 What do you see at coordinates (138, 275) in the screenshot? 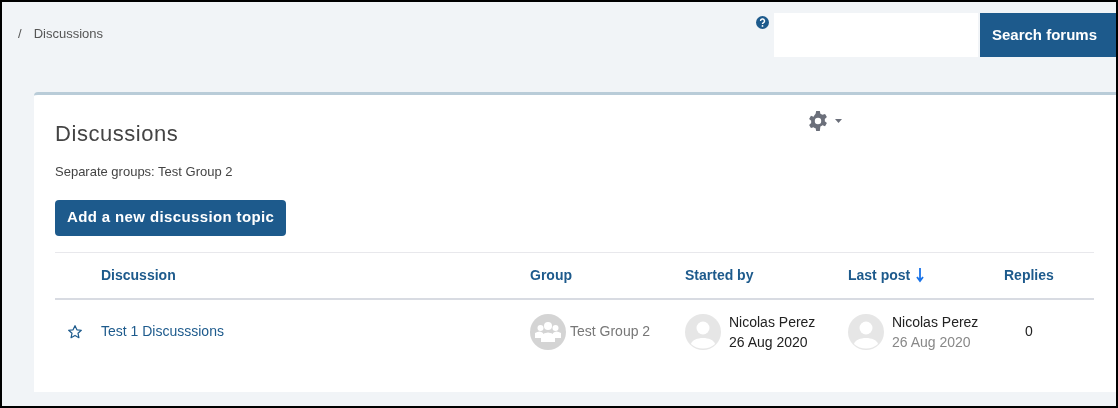
I see `column-header: Discussion` at bounding box center [138, 275].